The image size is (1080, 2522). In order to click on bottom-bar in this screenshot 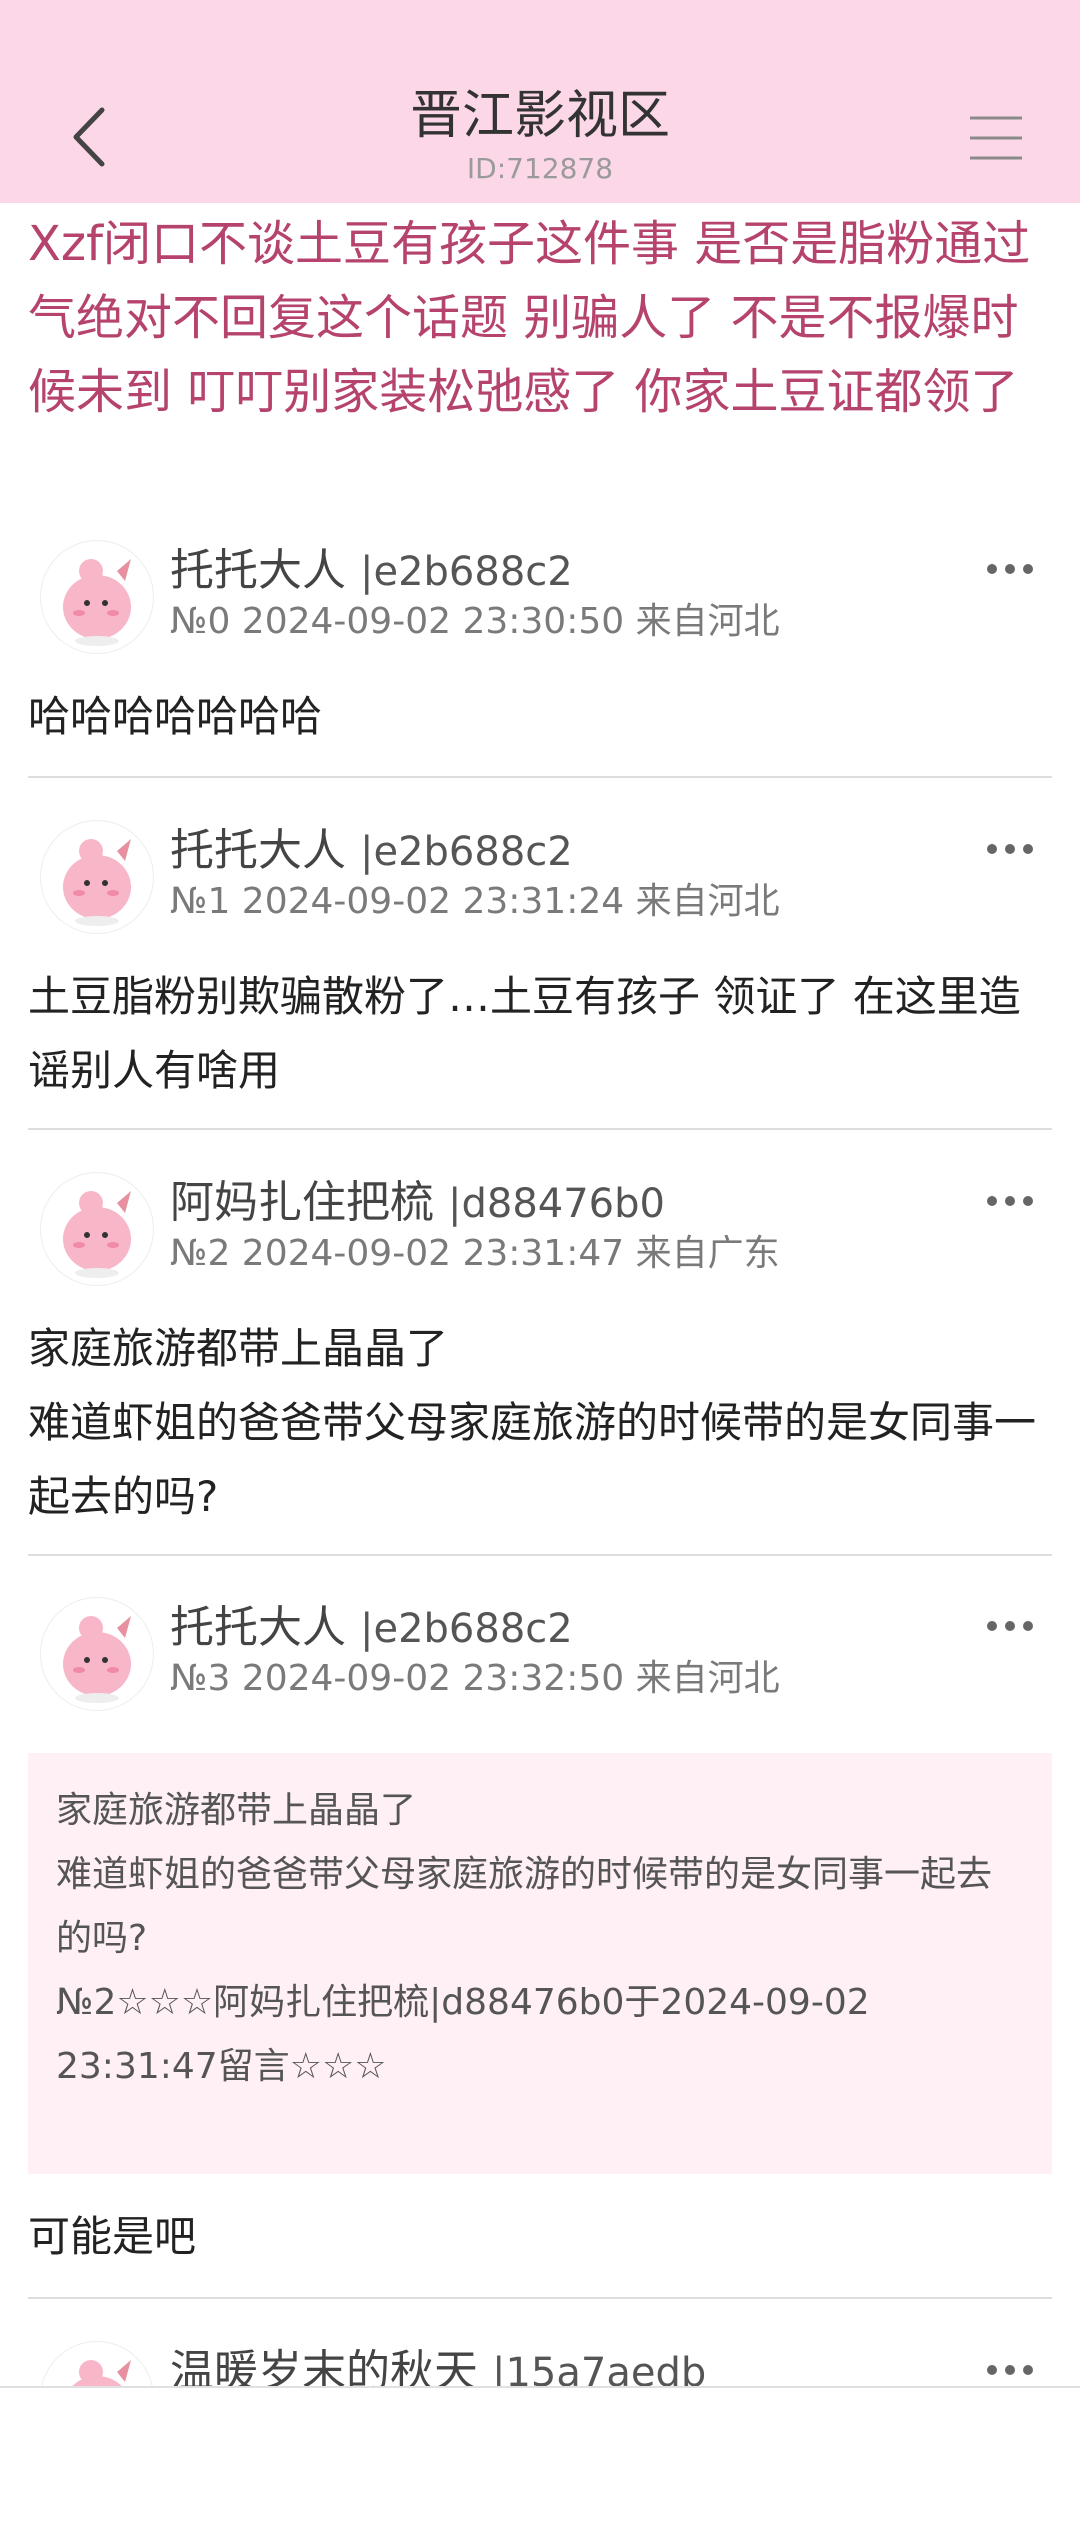, I will do `click(540, 2454)`.